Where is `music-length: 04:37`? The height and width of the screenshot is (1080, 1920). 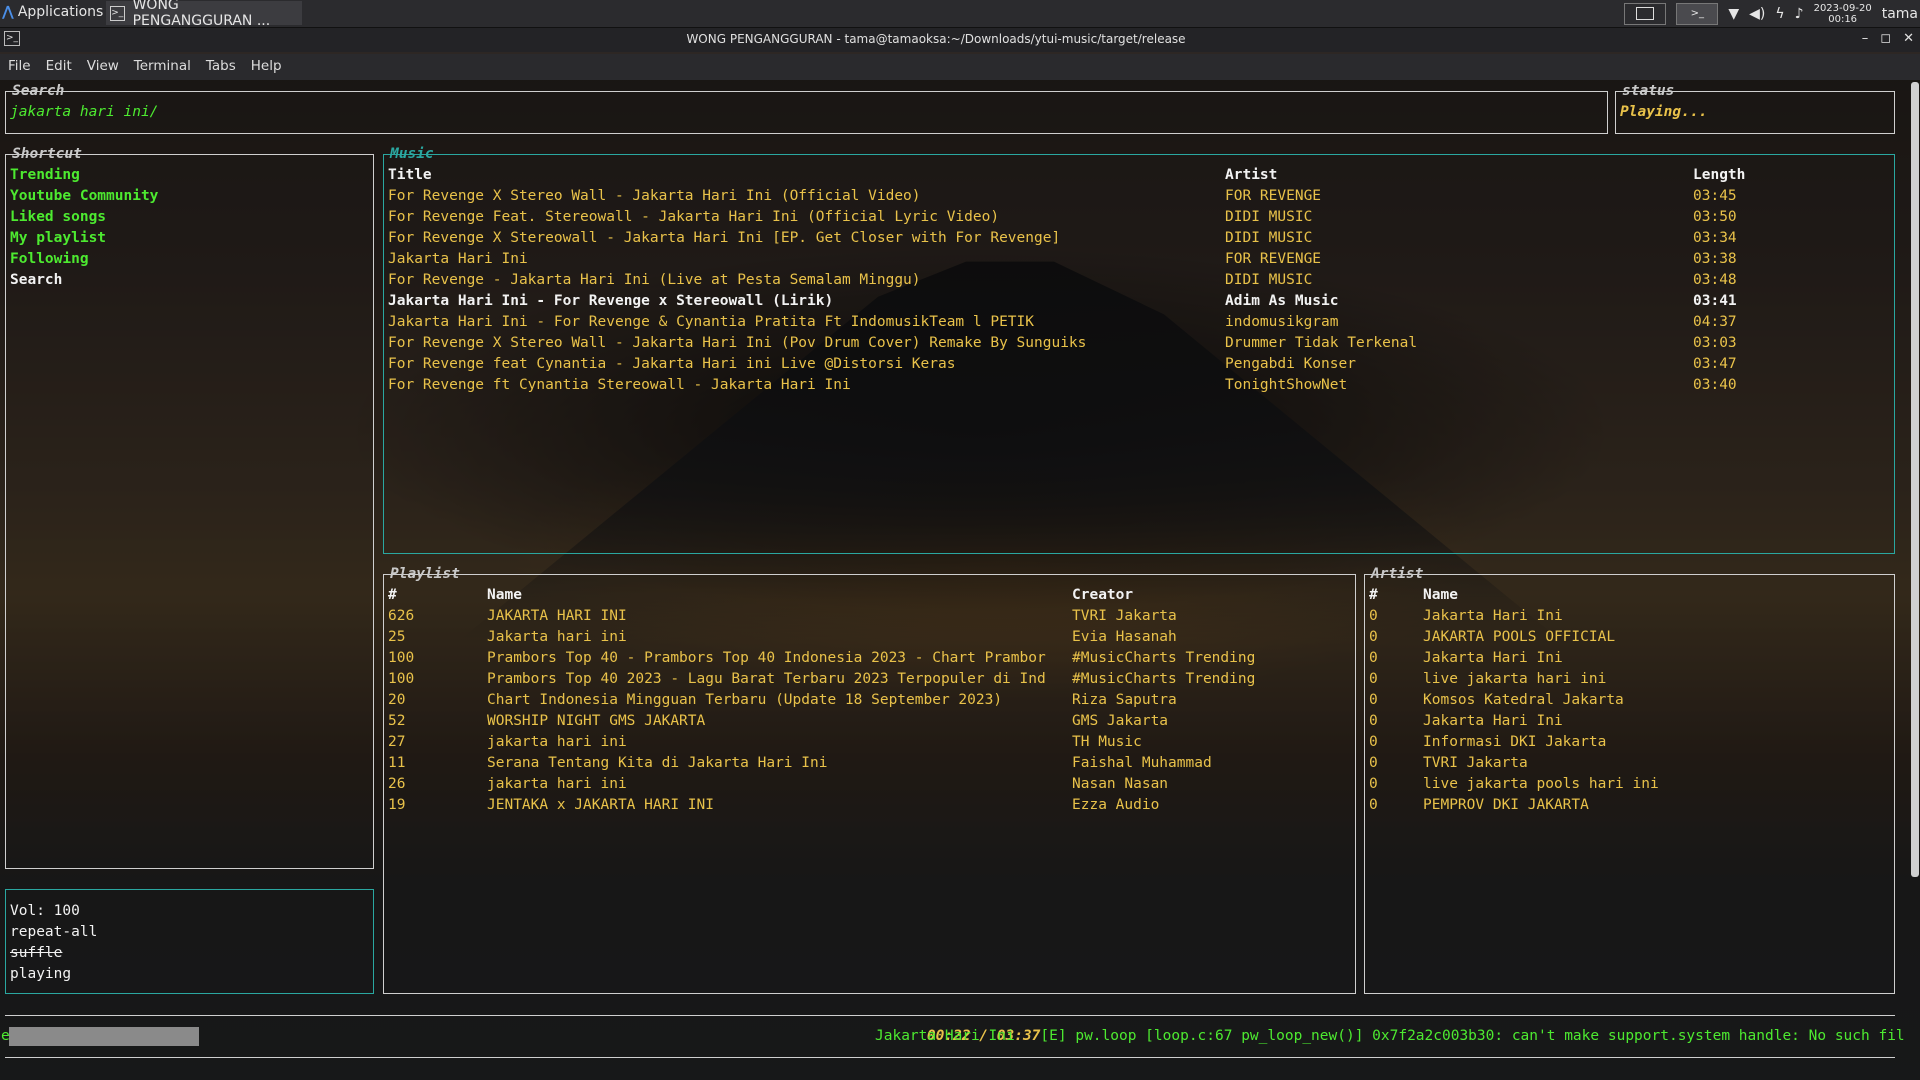
music-length: 04:37 is located at coordinates (1715, 322).